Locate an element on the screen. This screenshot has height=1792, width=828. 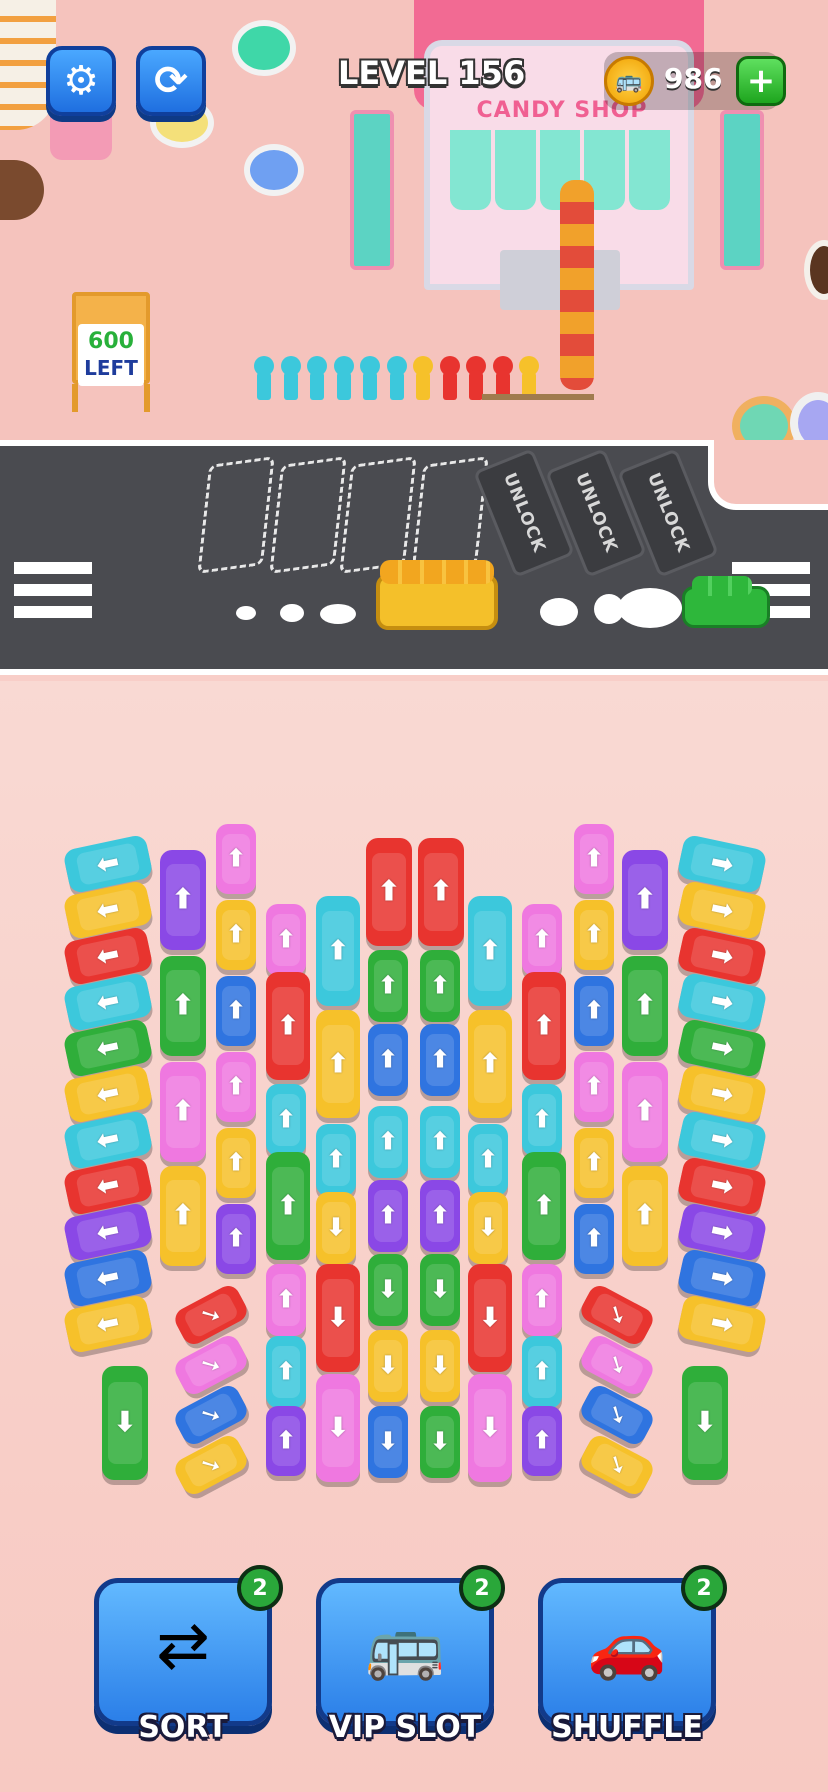
settings-button: ⚙ is located at coordinates (81, 81).